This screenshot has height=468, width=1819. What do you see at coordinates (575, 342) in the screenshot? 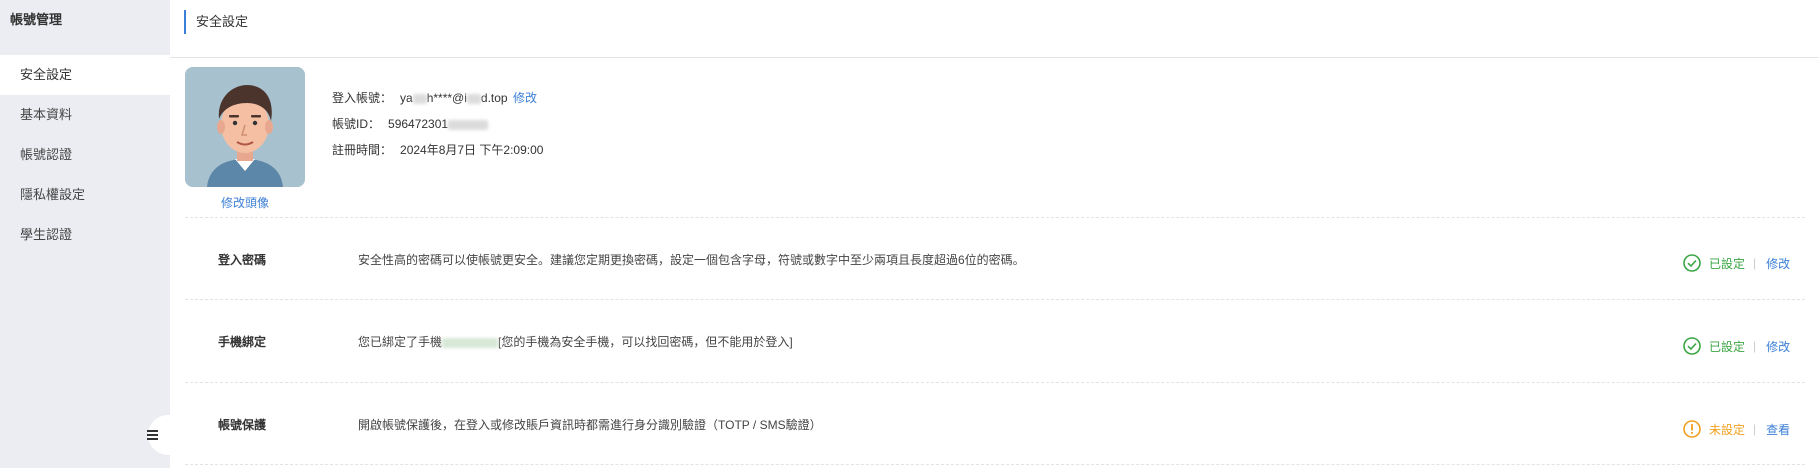
I see `setting-desc-phone: 您已綁定了手機 [您的手機為安全手機，可以找回密碼，但不能用於登入]` at bounding box center [575, 342].